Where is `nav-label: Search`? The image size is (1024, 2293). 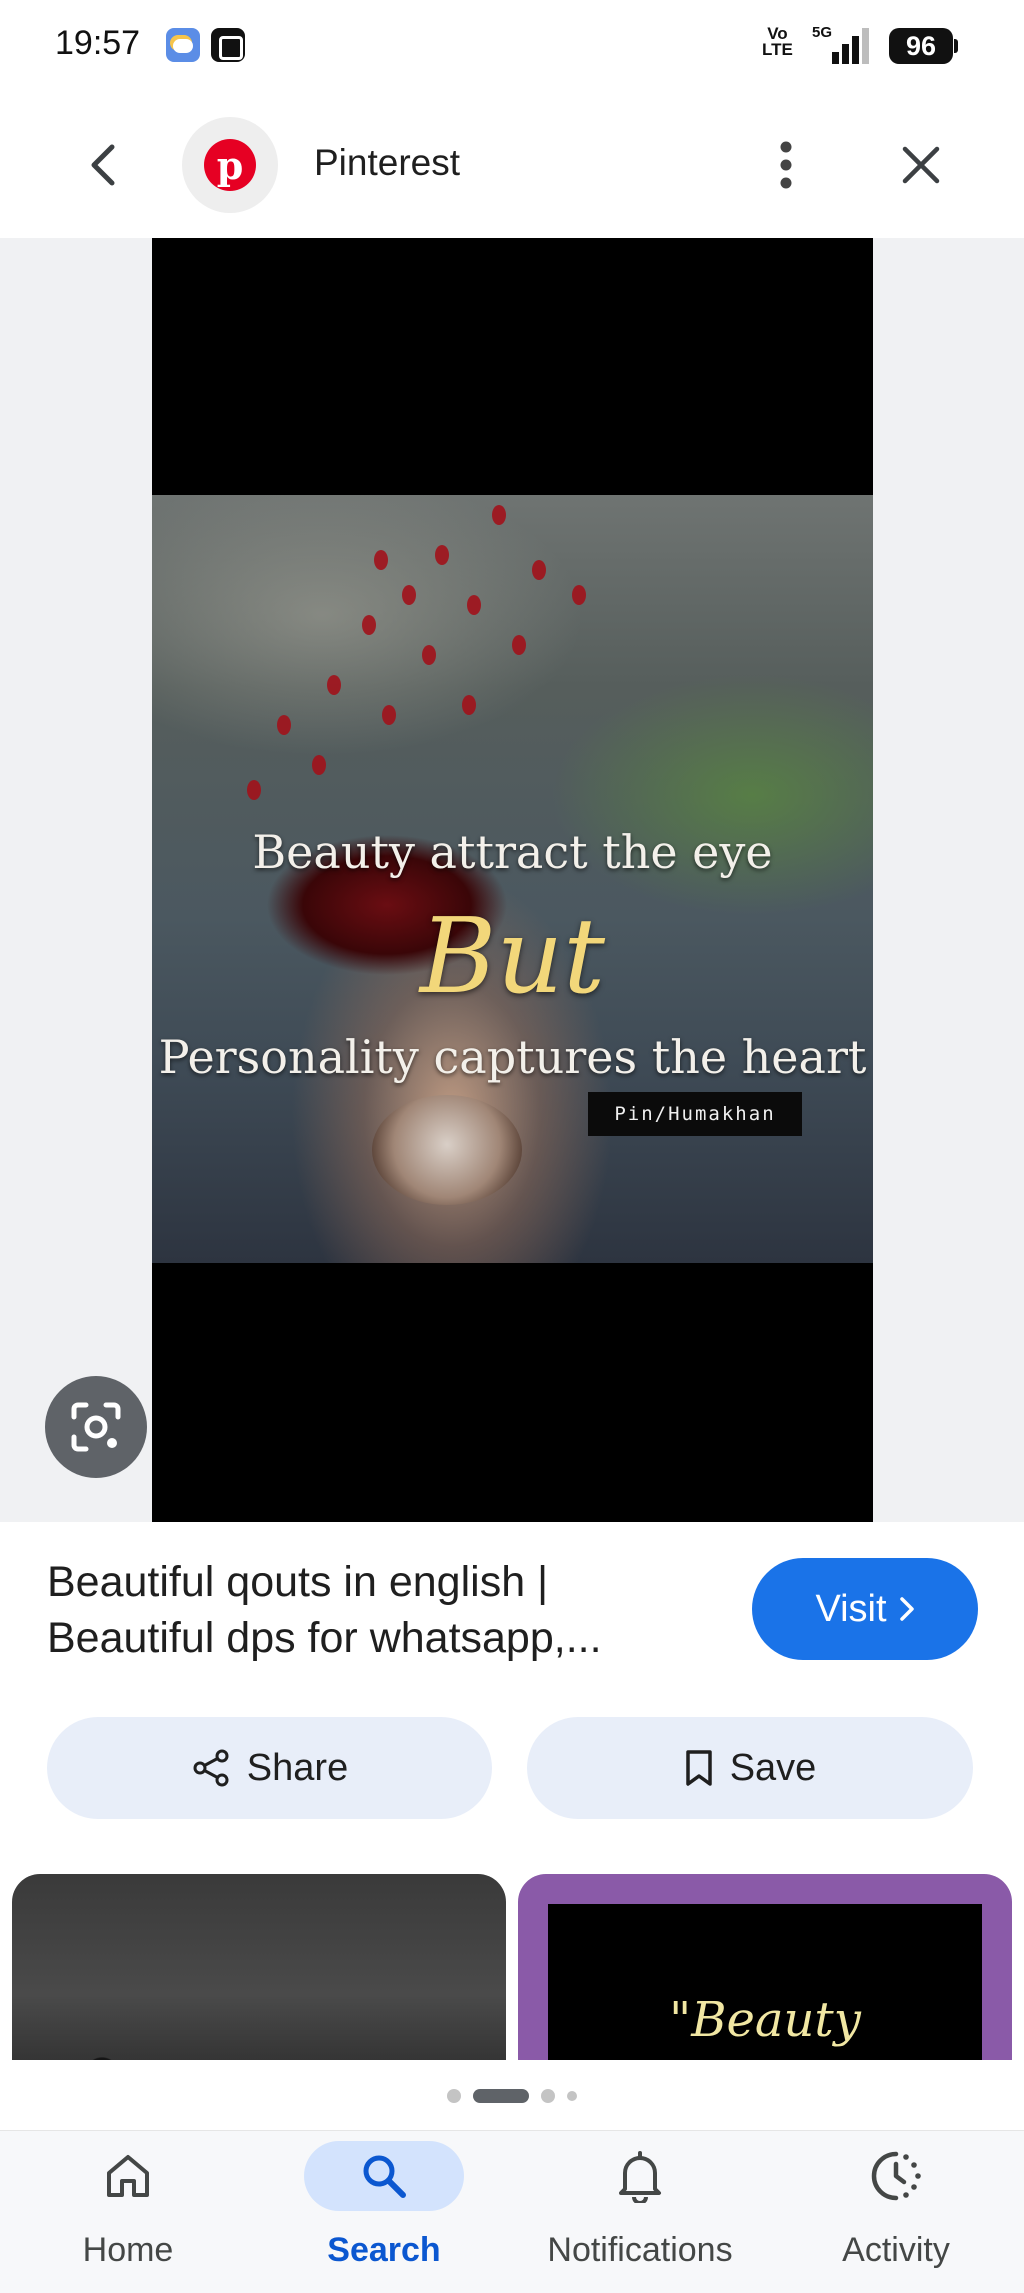 nav-label: Search is located at coordinates (384, 2250).